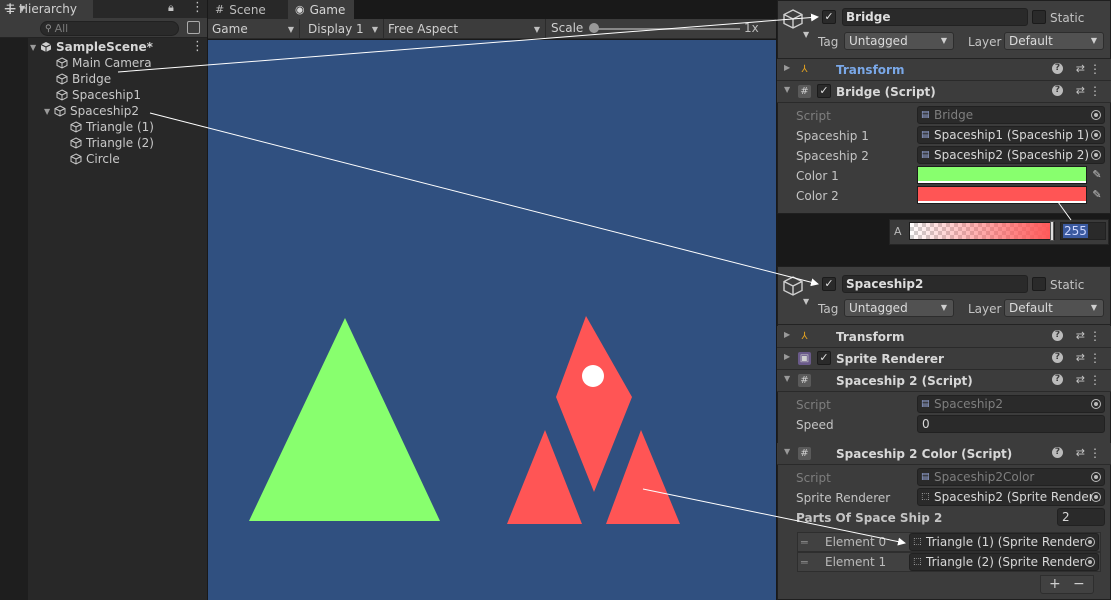  What do you see at coordinates (83, 79) in the screenshot?
I see `hierarchy-item-bridge: Bridge` at bounding box center [83, 79].